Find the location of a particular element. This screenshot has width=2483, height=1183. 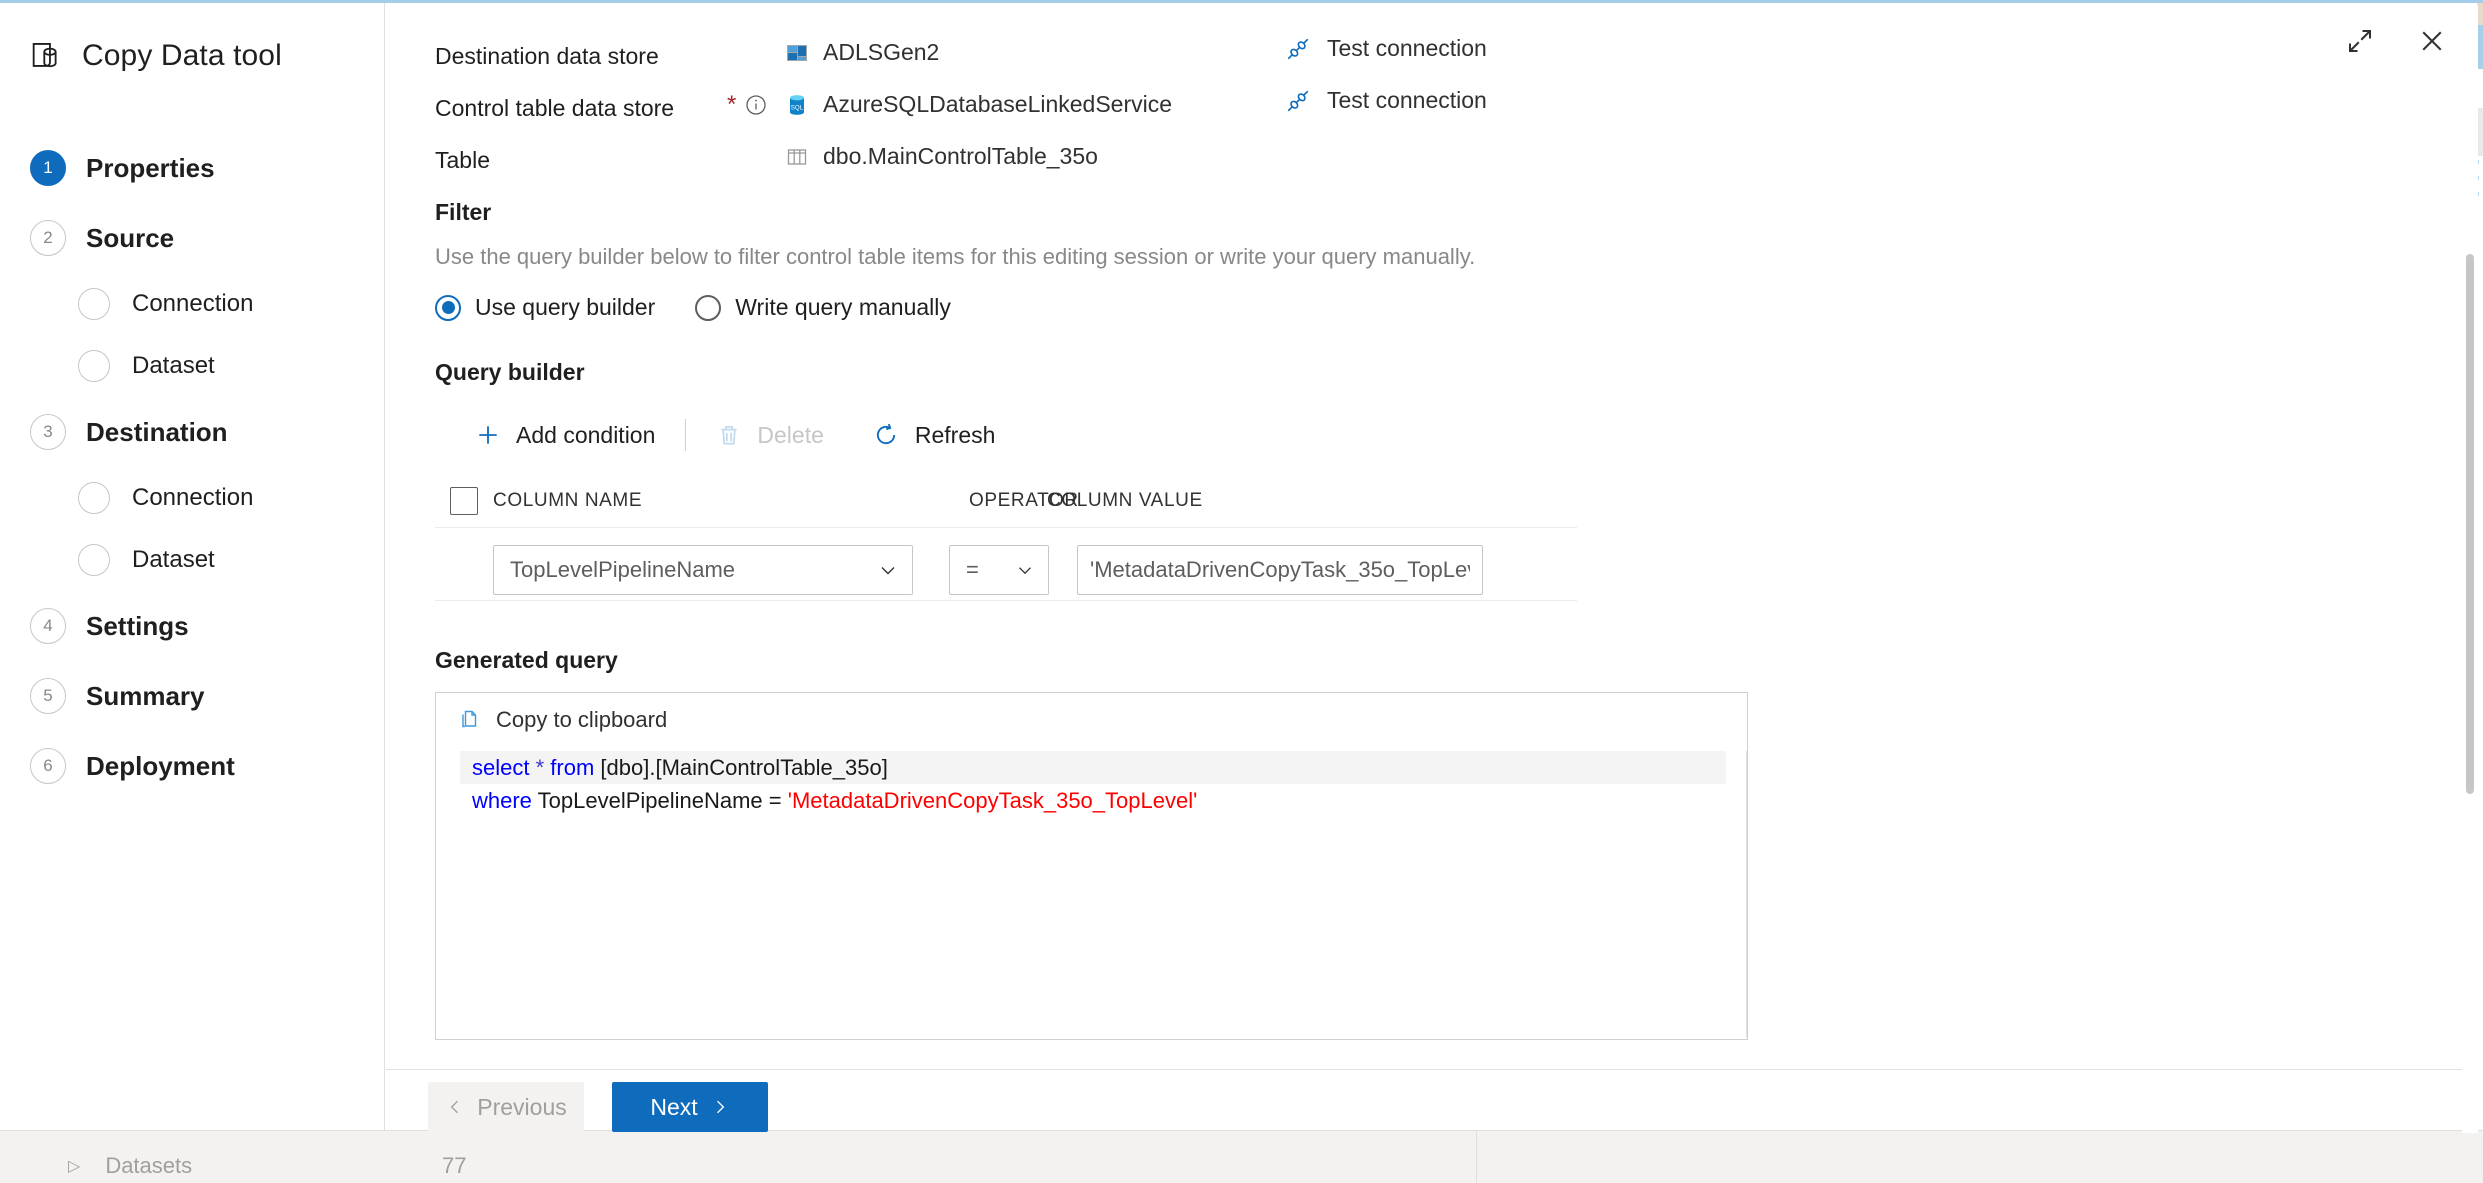

plus-icon is located at coordinates (488, 435).